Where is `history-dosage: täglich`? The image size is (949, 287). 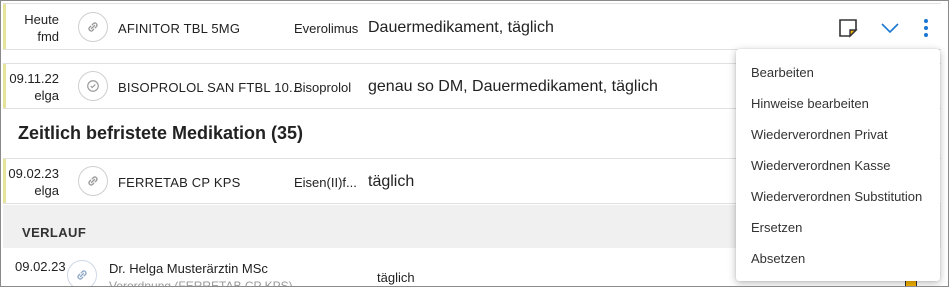
history-dosage: täglich is located at coordinates (396, 277).